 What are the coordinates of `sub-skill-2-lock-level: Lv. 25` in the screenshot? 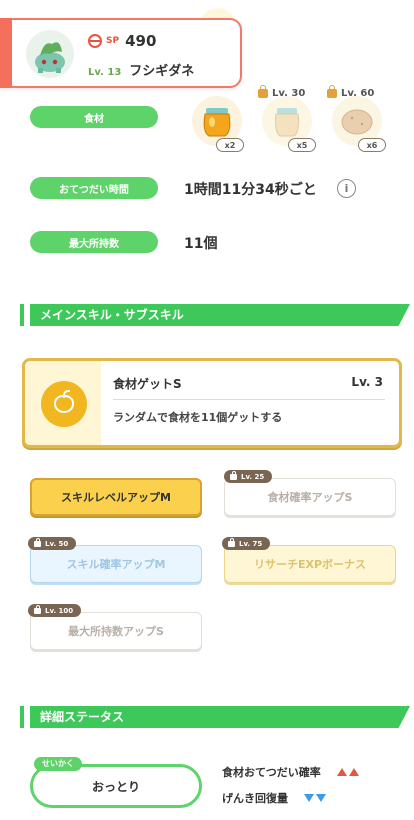 It's located at (253, 476).